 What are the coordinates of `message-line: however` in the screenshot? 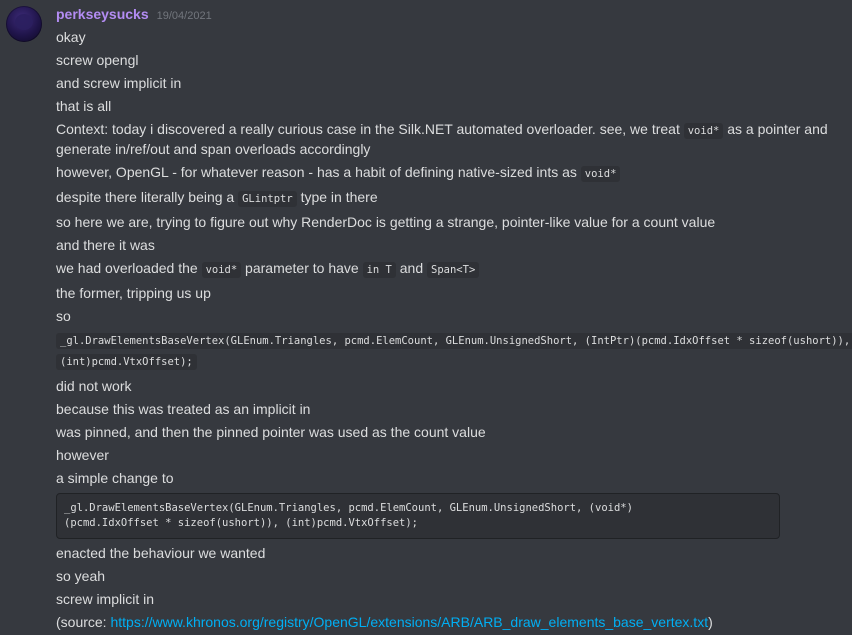 It's located at (82, 455).